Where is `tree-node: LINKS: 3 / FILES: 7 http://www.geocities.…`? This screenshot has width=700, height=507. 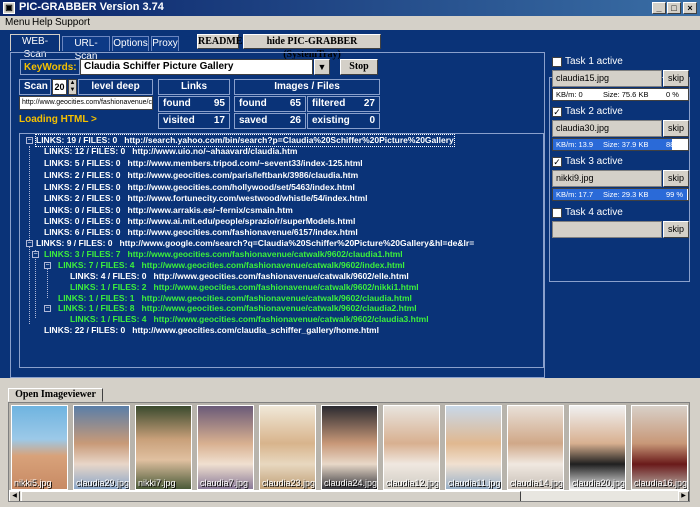 tree-node: LINKS: 3 / FILES: 7 http://www.geocities.… is located at coordinates (223, 254).